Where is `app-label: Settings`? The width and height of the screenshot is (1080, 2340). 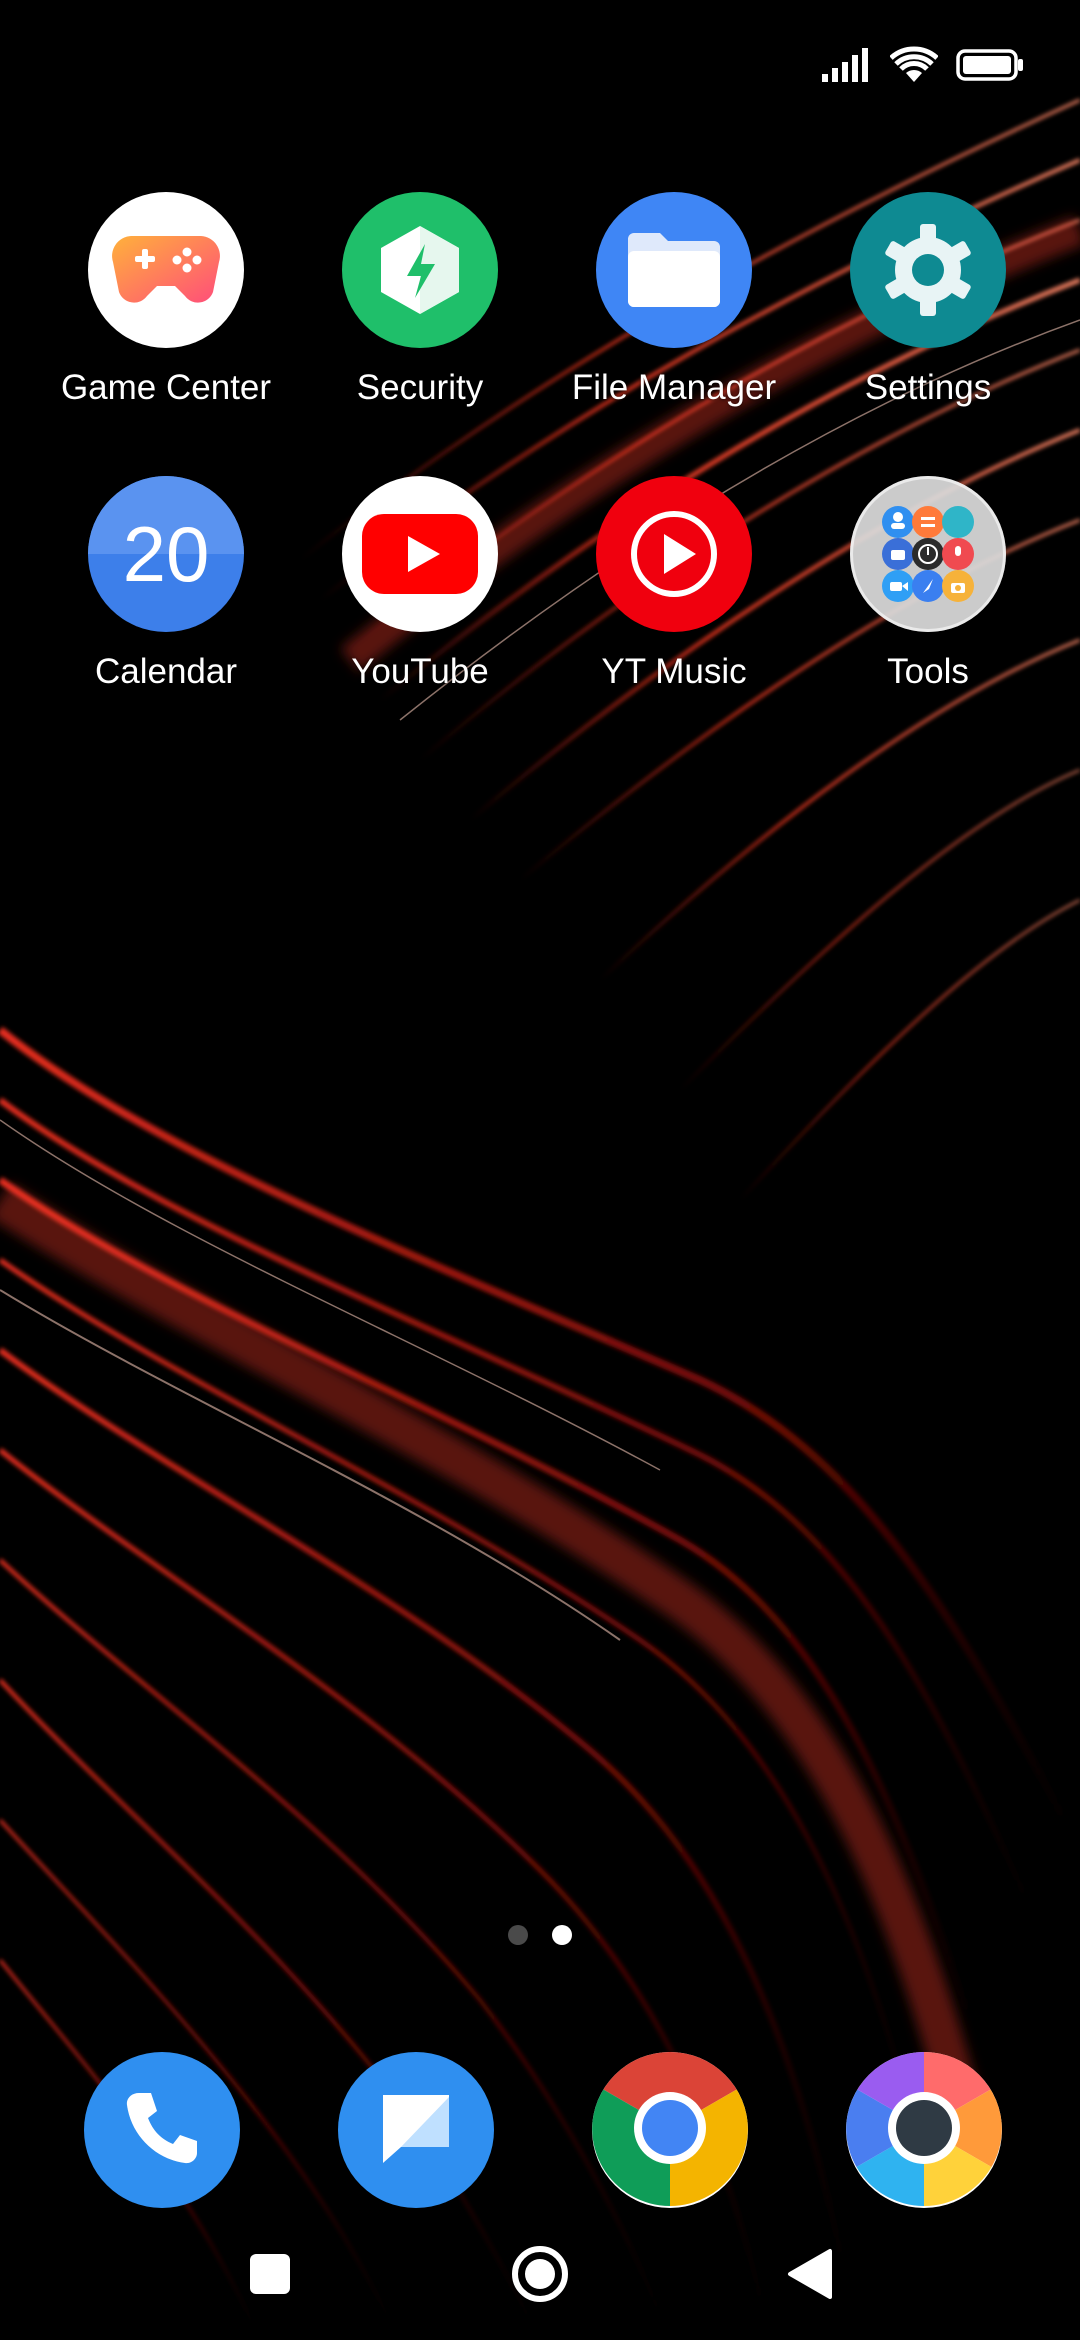
app-label: Settings is located at coordinates (928, 387).